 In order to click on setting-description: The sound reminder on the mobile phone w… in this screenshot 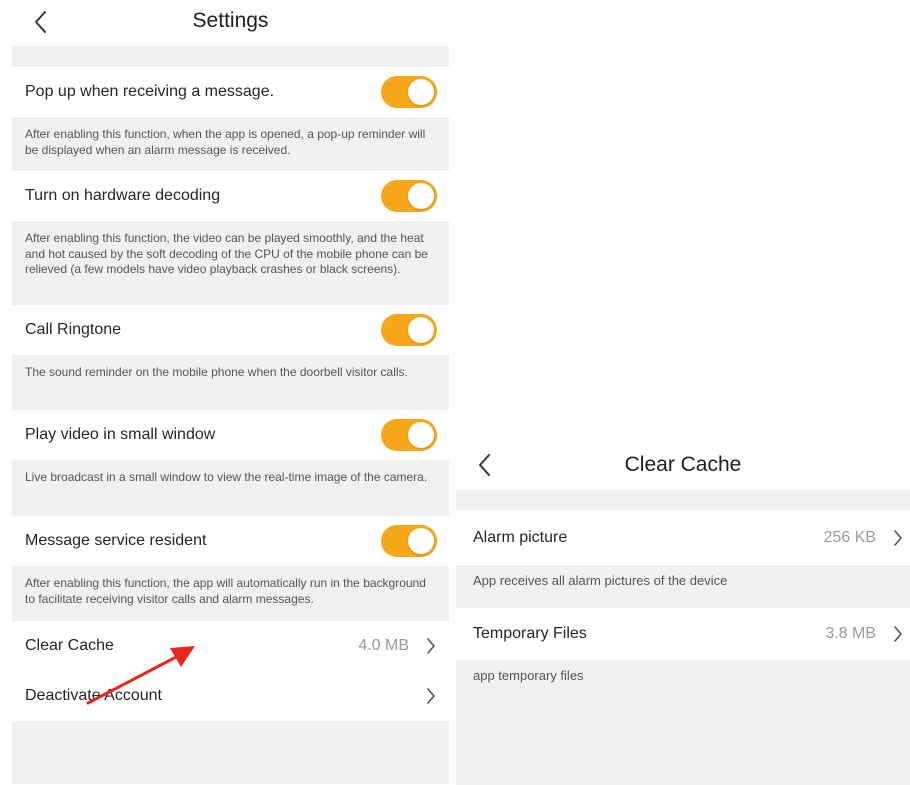, I will do `click(230, 382)`.